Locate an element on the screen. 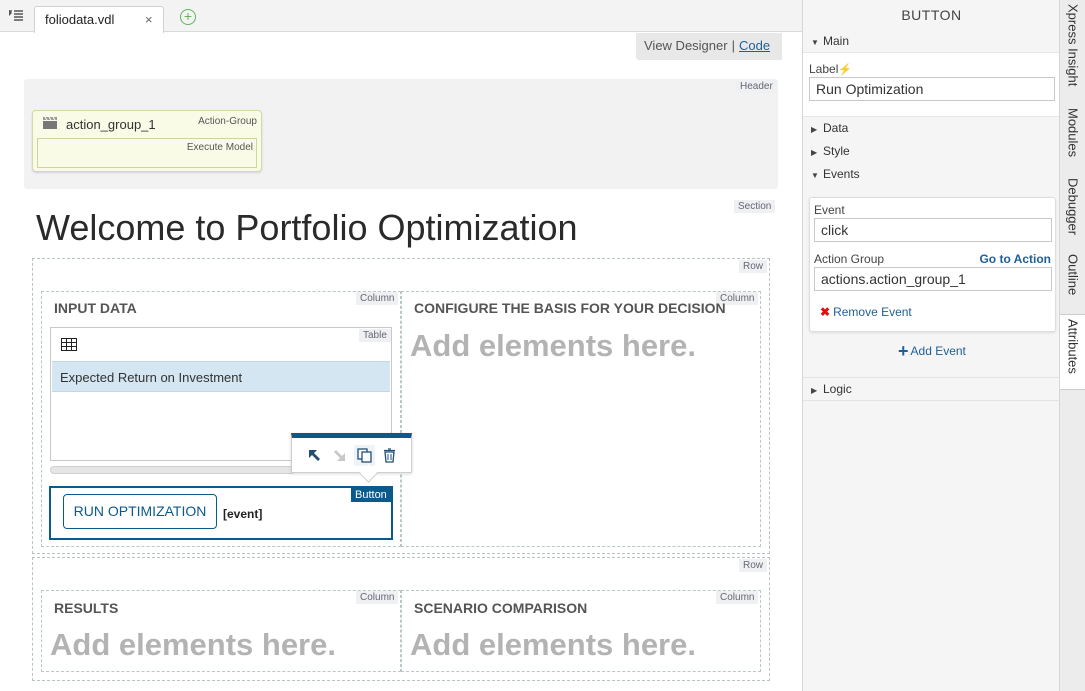 The width and height of the screenshot is (1085, 691). lightning-icon: ⚡ is located at coordinates (845, 70).